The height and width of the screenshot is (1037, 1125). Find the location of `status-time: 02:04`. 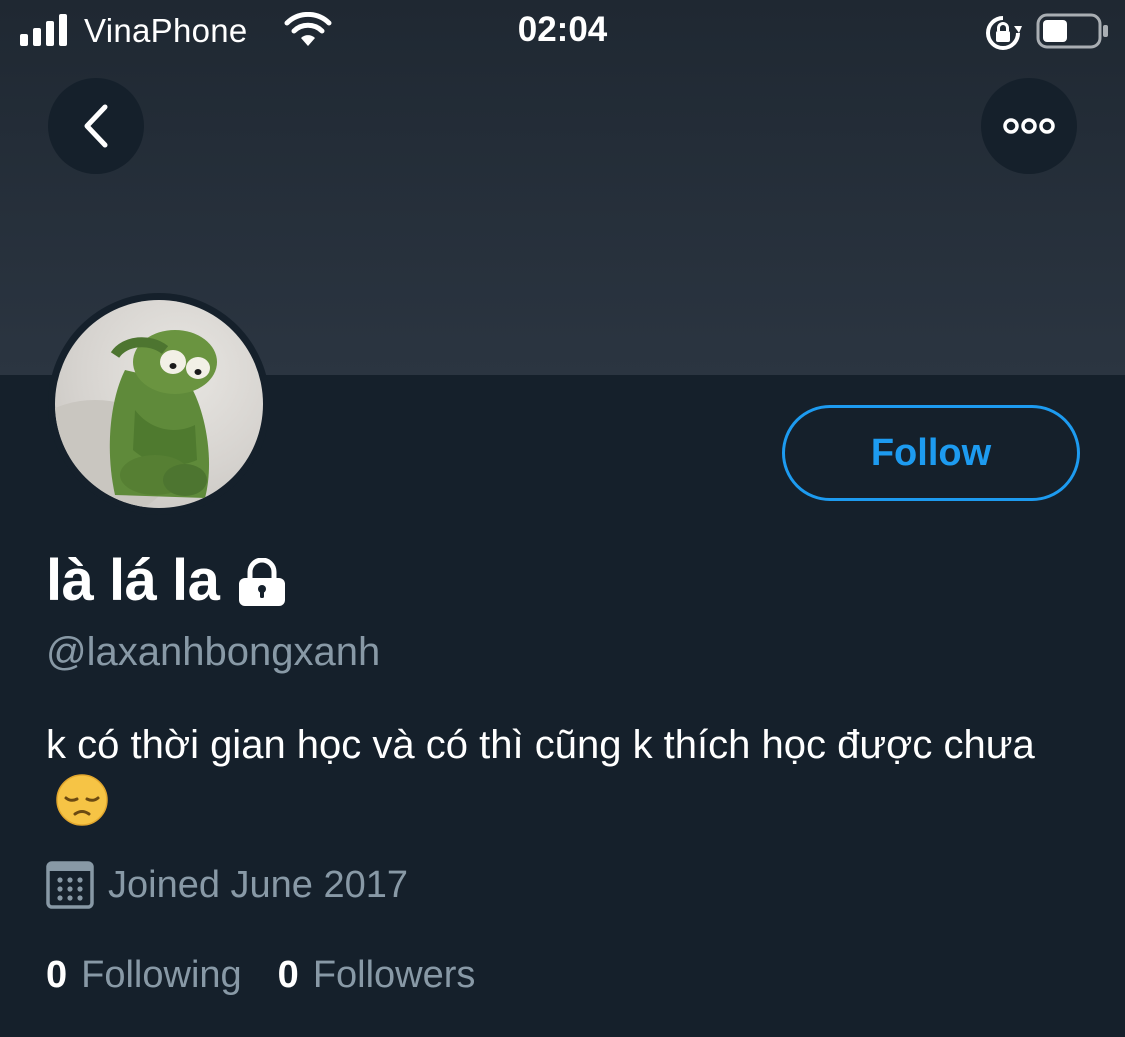

status-time: 02:04 is located at coordinates (562, 29).